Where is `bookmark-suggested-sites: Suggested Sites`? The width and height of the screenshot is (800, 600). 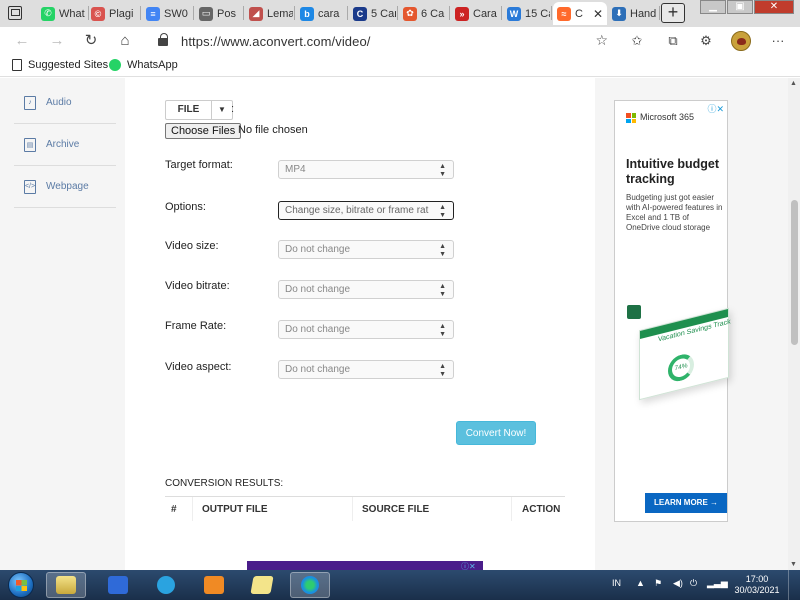
bookmark-suggested-sites: Suggested Sites is located at coordinates (60, 65).